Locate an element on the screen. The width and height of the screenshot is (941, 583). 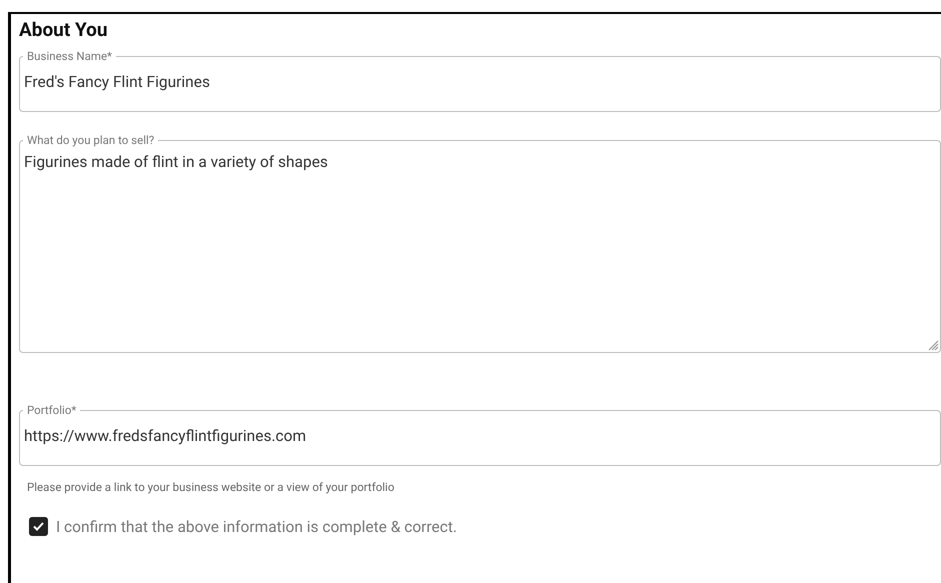
helper-text: Please provide a link to your business website or a view of your portfolio is located at coordinates (210, 487).